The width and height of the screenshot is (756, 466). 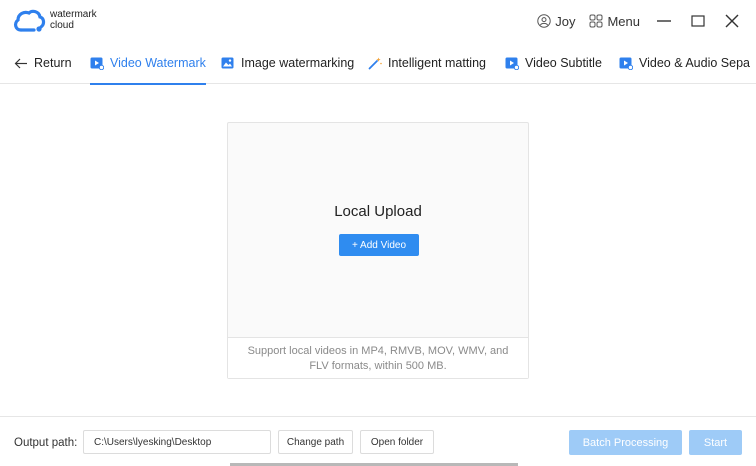 I want to click on image-icon, so click(x=227, y=62).